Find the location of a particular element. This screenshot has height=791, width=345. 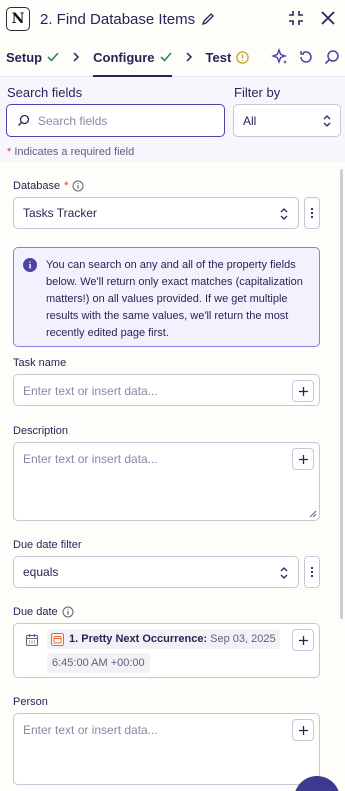

collapse-icon is located at coordinates (296, 18).